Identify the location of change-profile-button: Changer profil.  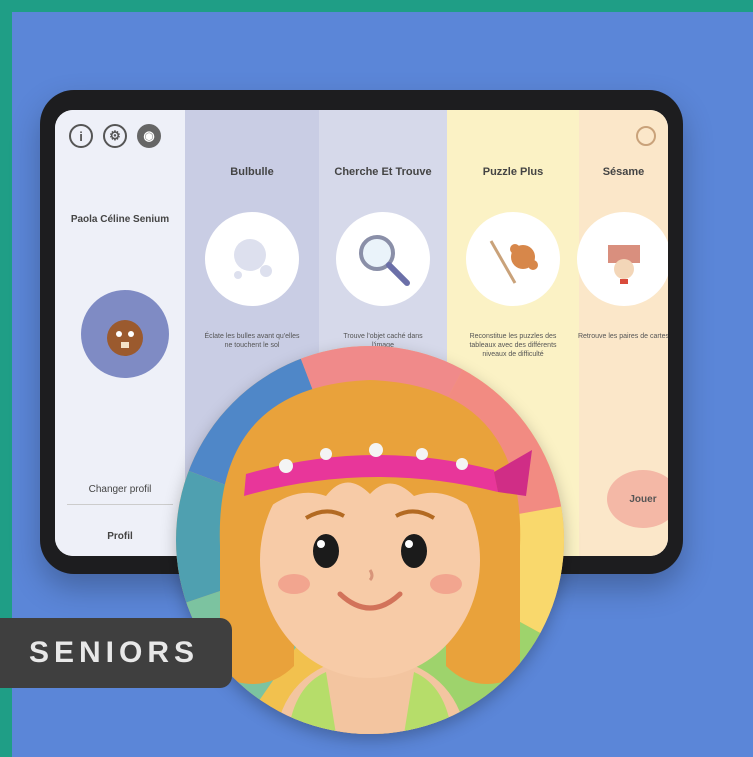
(120, 490).